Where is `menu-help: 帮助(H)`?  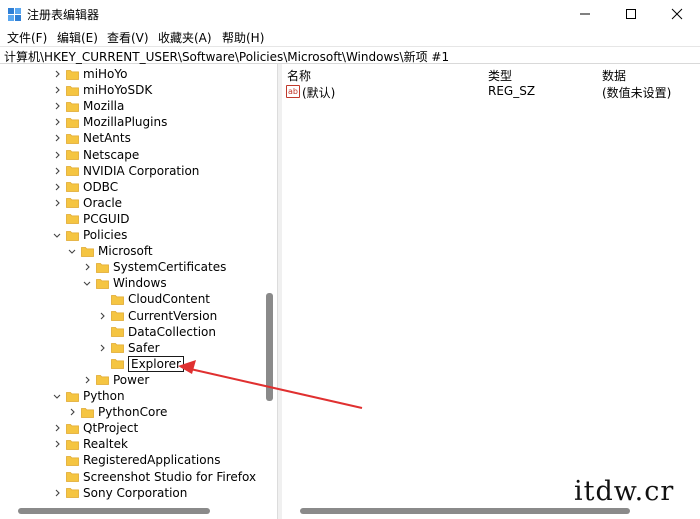 menu-help: 帮助(H) is located at coordinates (243, 37).